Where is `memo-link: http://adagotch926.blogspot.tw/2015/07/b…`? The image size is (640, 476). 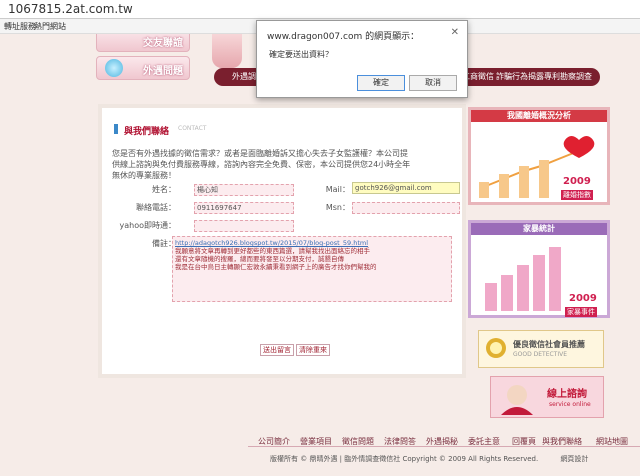 memo-link: http://adagotch926.blogspot.tw/2015/07/b… is located at coordinates (272, 243).